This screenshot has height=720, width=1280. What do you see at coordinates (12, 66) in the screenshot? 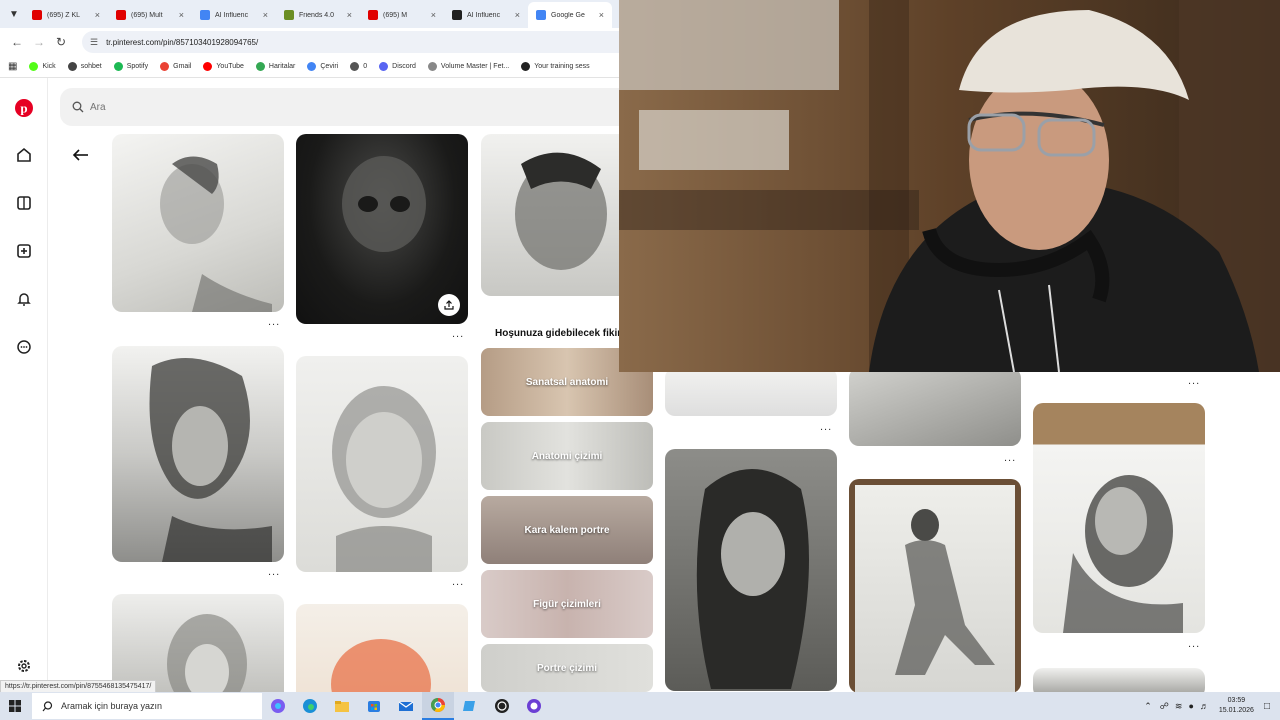
I see `apps-icon: ▦` at bounding box center [12, 66].